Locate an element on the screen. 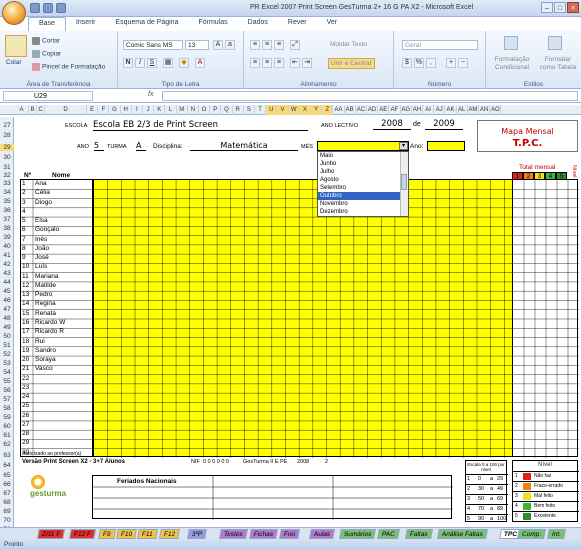 The width and height of the screenshot is (581, 550). redo-icon is located at coordinates (61, 8).